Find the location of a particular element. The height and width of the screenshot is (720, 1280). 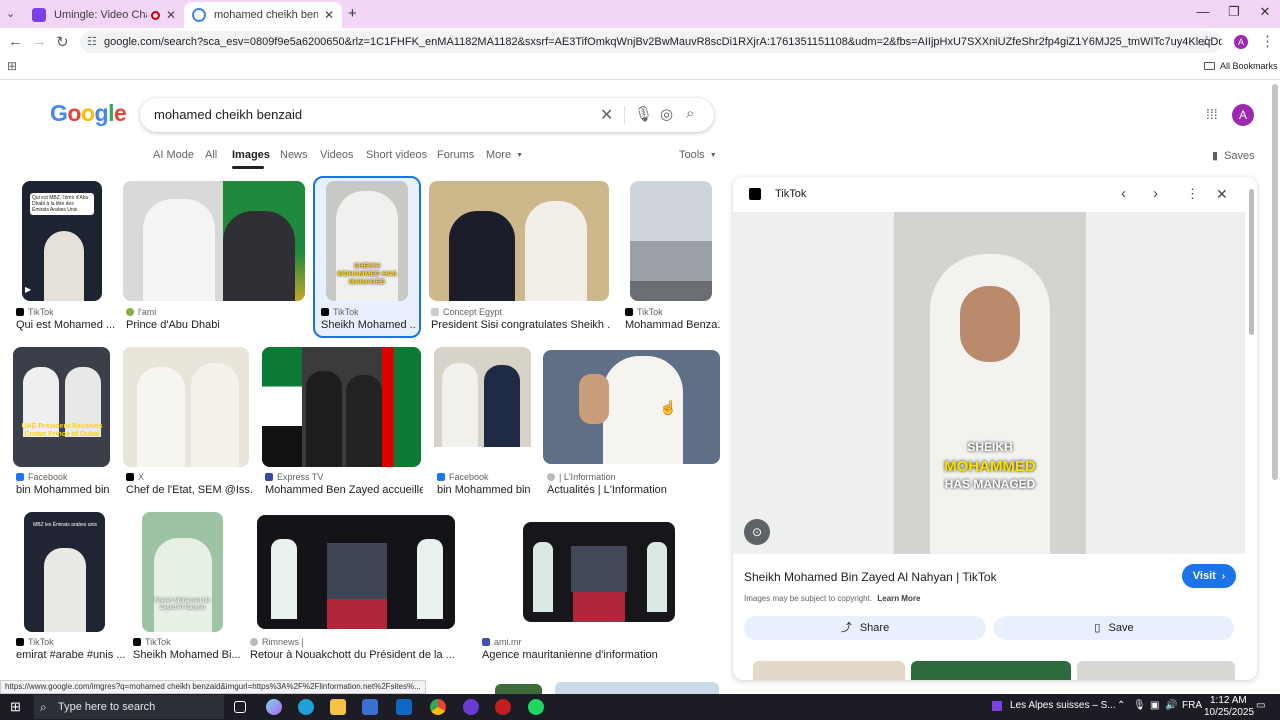

tab-all: All is located at coordinates (211, 155).